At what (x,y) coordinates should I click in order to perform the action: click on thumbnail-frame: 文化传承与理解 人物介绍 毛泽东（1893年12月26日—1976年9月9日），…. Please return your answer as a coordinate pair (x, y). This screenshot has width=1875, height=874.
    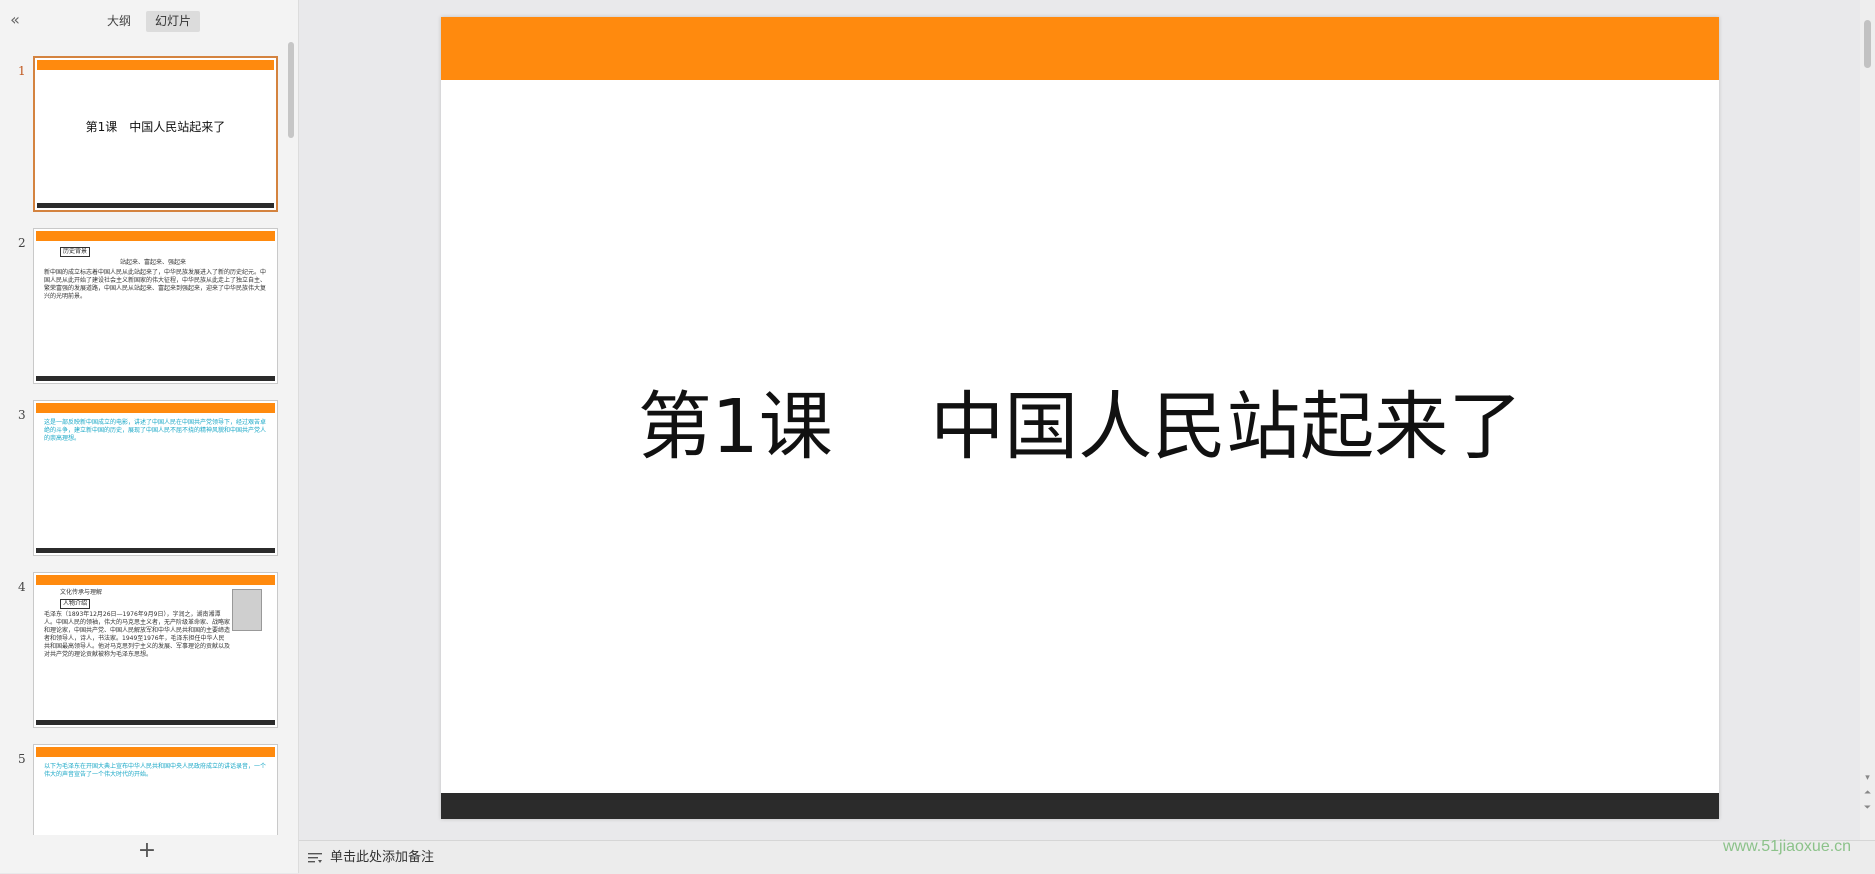
    Looking at the image, I should click on (155, 650).